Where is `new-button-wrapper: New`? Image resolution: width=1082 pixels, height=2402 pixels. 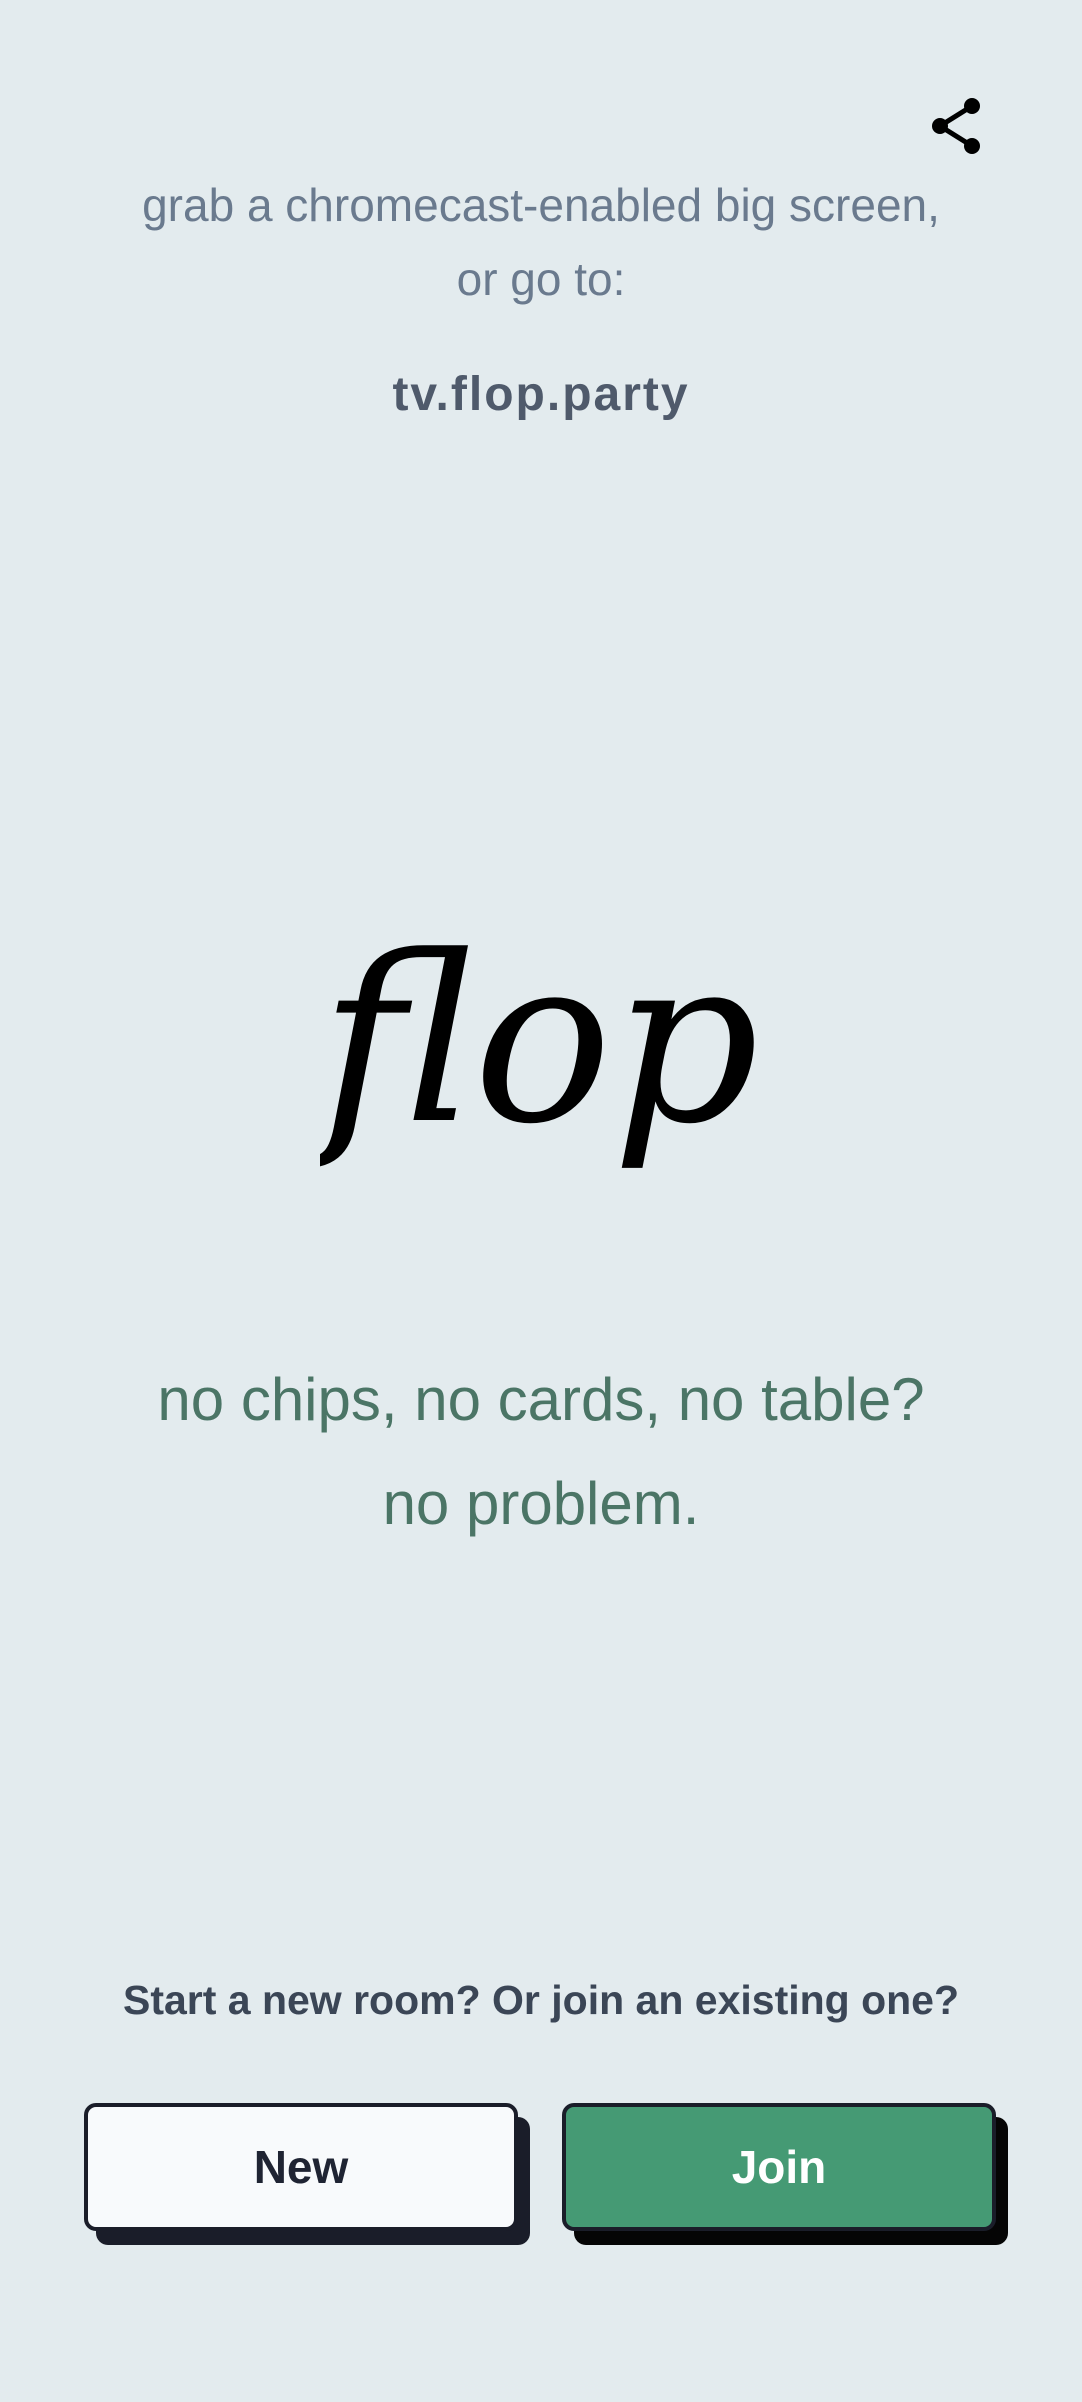
new-button-wrapper: New is located at coordinates (307, 2174).